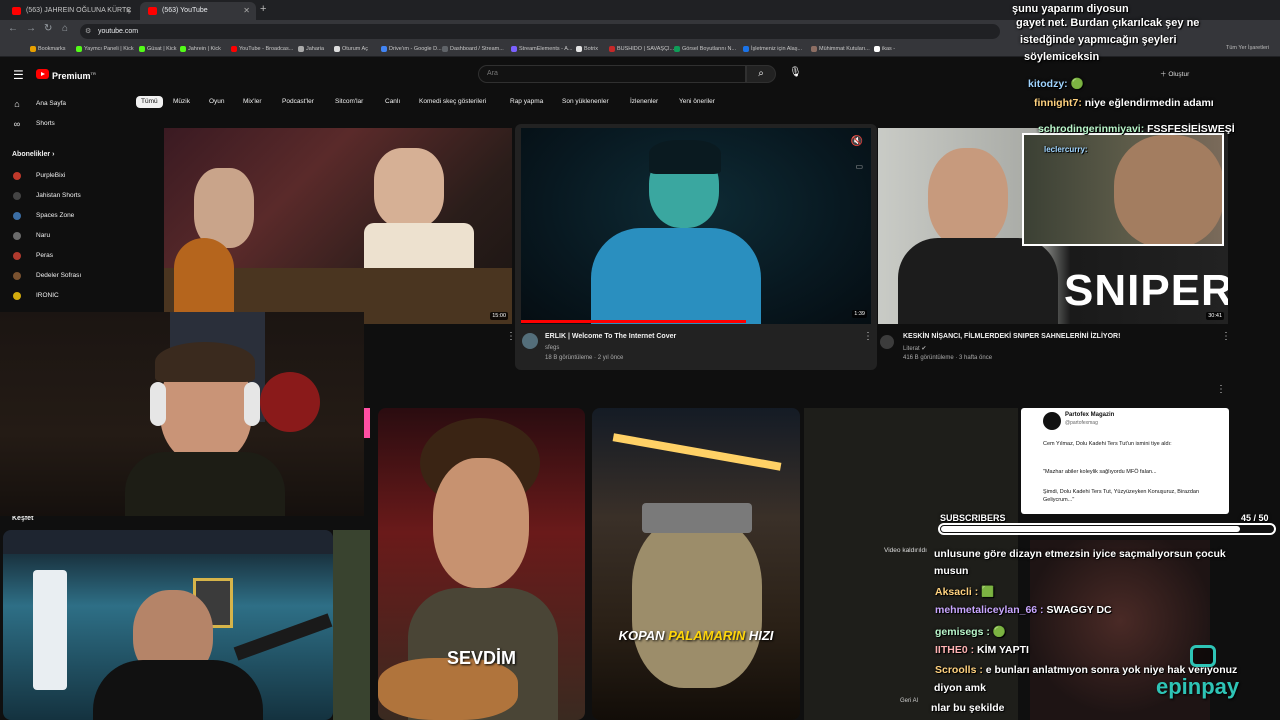 This screenshot has height=720, width=1280. I want to click on sidebar-item-shorts: ∞ Shorts, so click(33, 124).